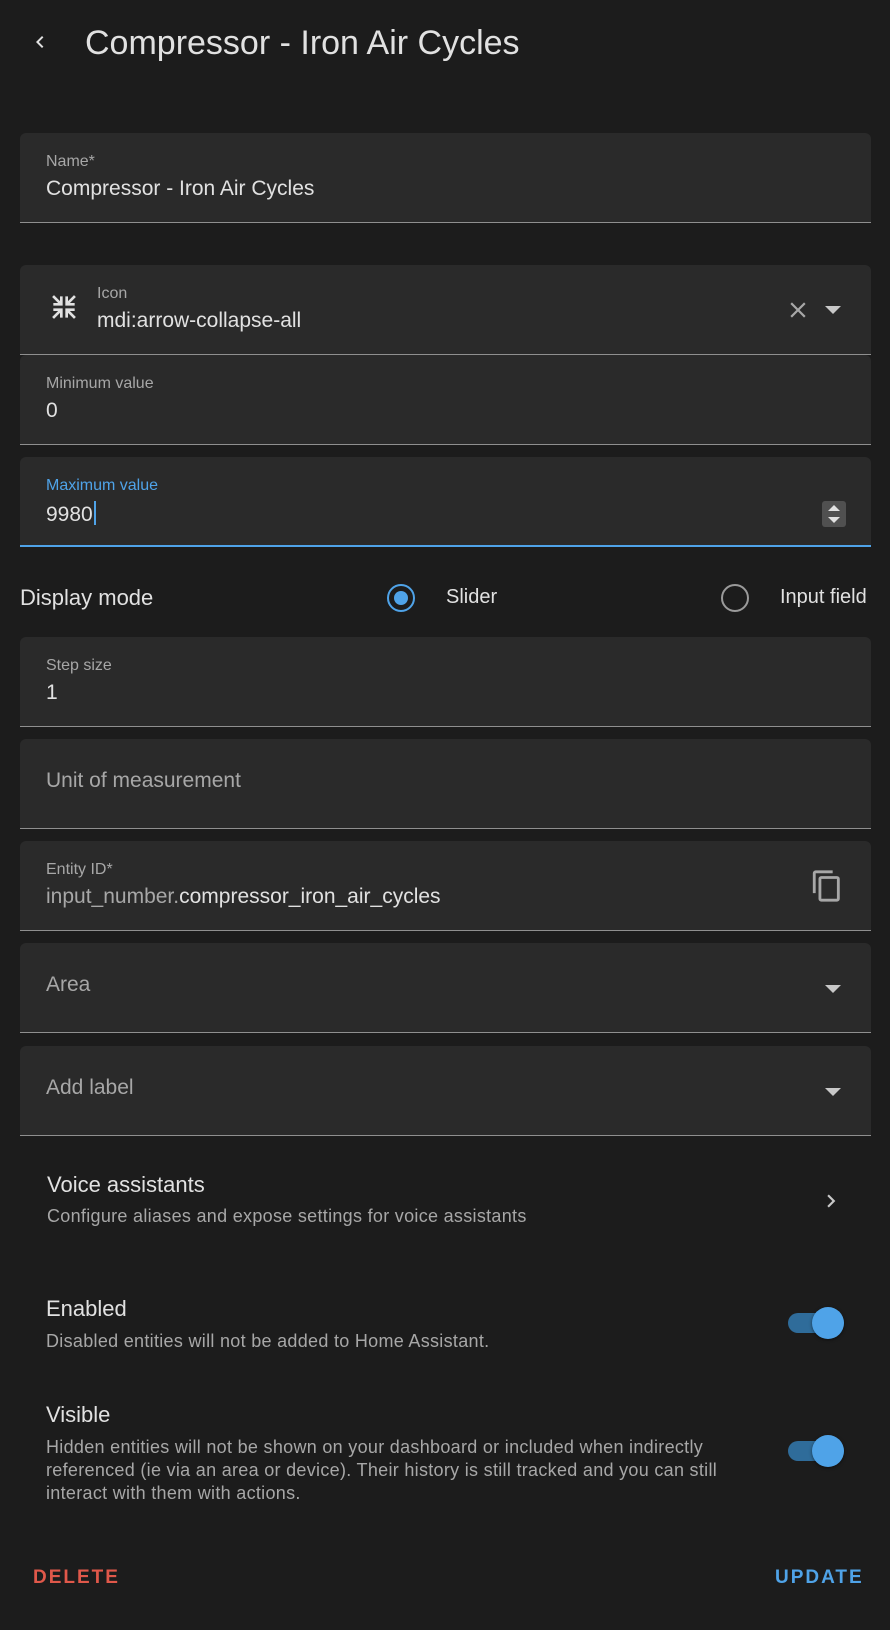 The image size is (890, 1630). I want to click on chevron-left-icon, so click(40, 42).